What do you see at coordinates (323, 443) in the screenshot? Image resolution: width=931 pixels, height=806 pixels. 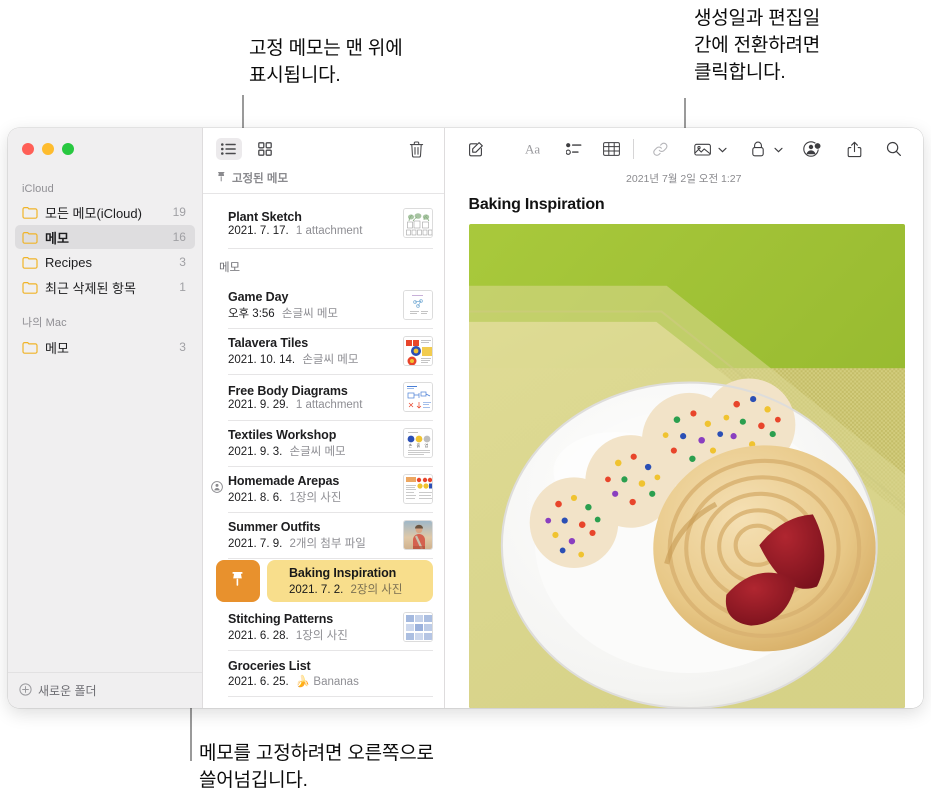 I see `note-list-item-textiles-workshop: Textiles Workshop 2021. 9. 3. 손글씨 메모 손흙염` at bounding box center [323, 443].